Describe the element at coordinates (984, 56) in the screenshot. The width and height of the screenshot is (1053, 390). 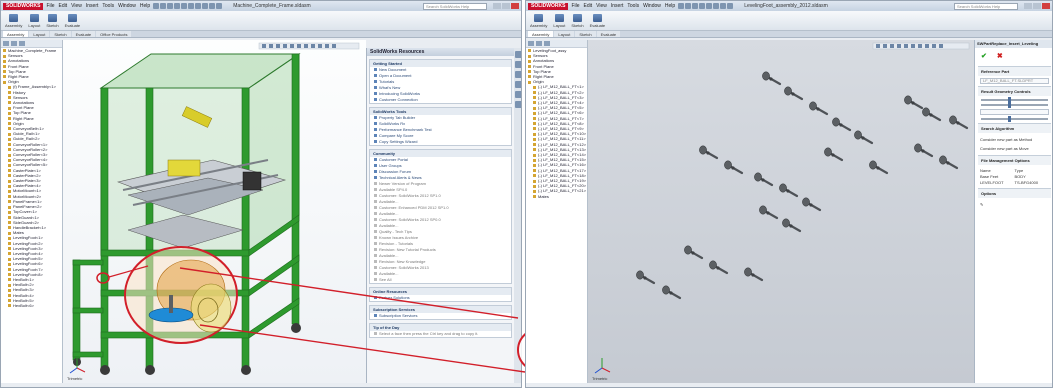
I see `ok-check-icon: ✔` at that location.